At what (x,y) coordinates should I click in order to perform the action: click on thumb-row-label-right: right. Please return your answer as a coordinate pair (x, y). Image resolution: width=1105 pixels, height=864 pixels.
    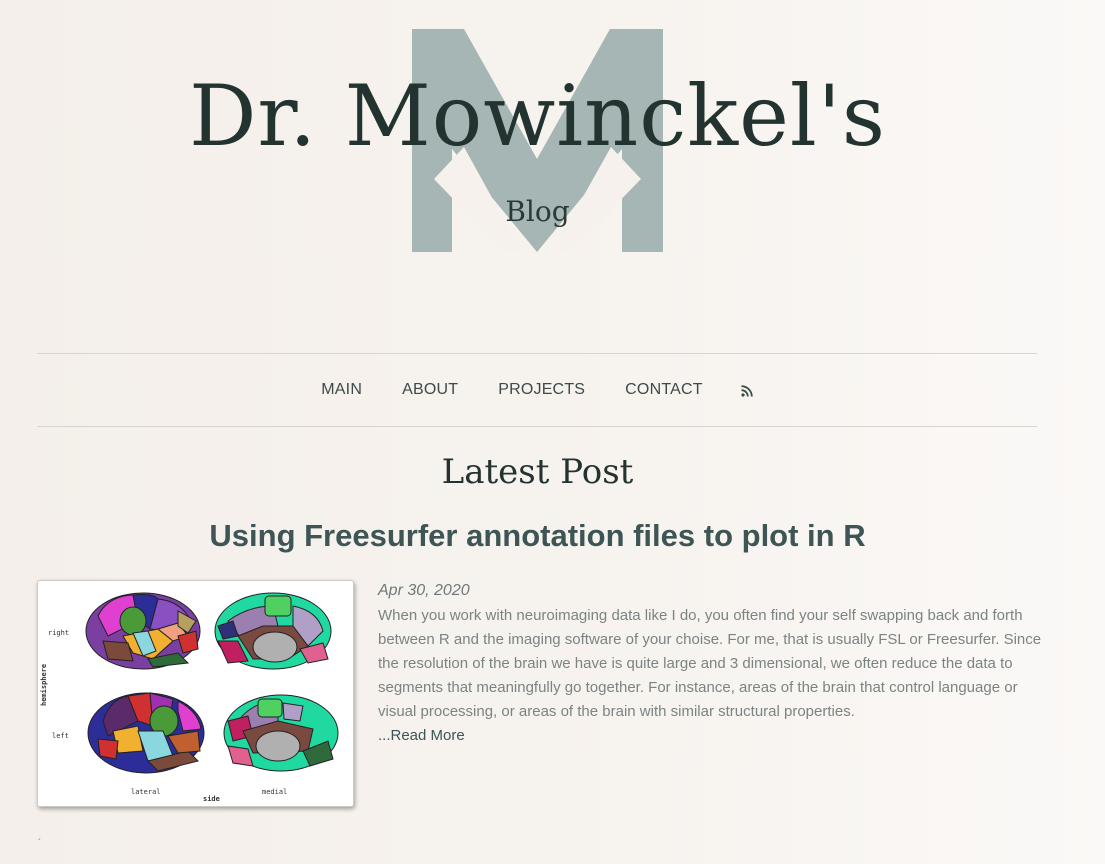
    Looking at the image, I should click on (58, 633).